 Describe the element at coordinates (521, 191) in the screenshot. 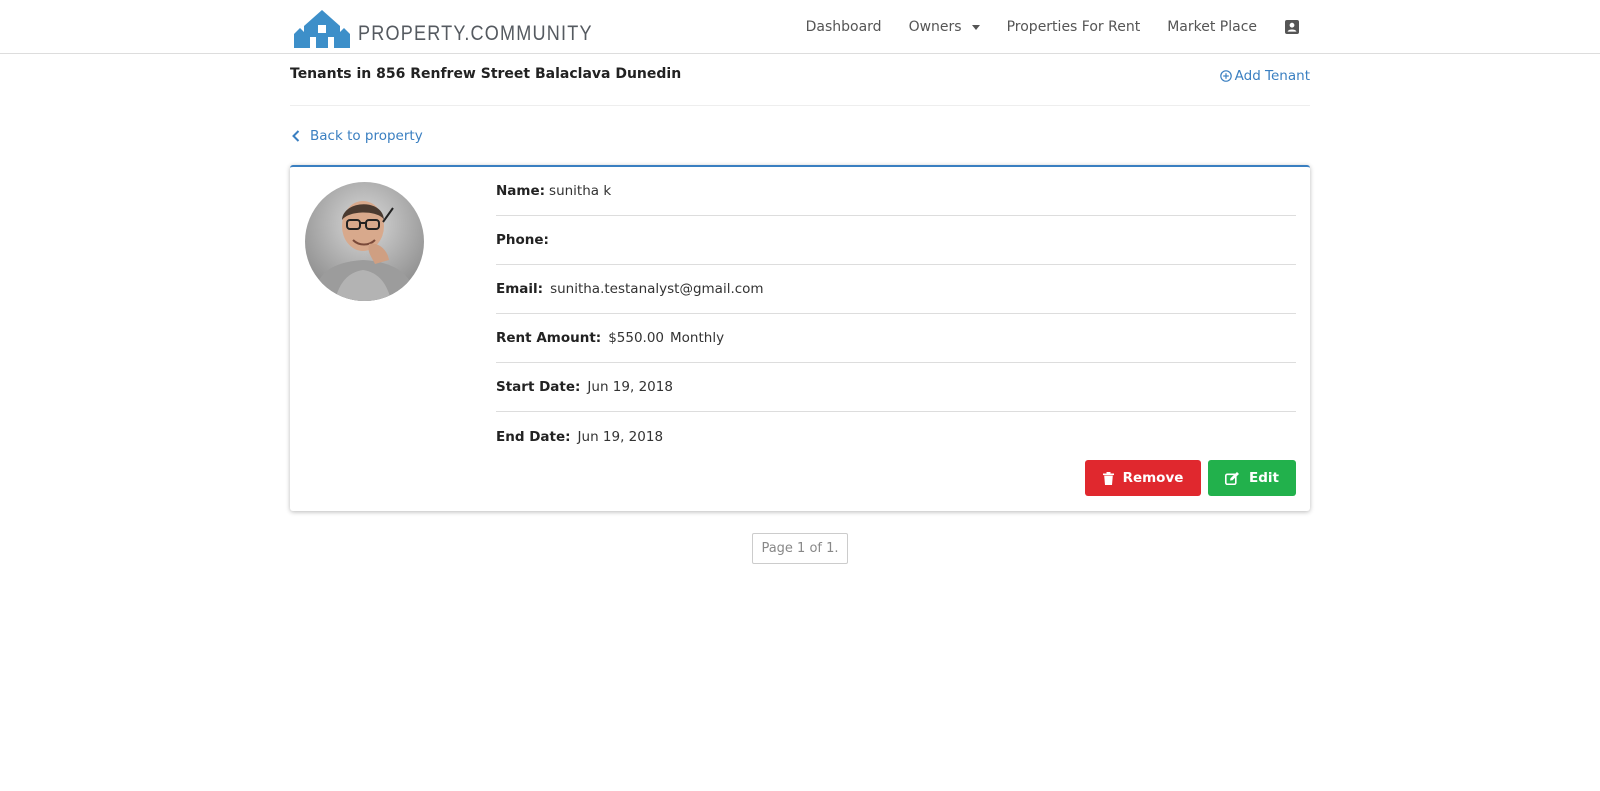

I see `name-label: Name:` at that location.